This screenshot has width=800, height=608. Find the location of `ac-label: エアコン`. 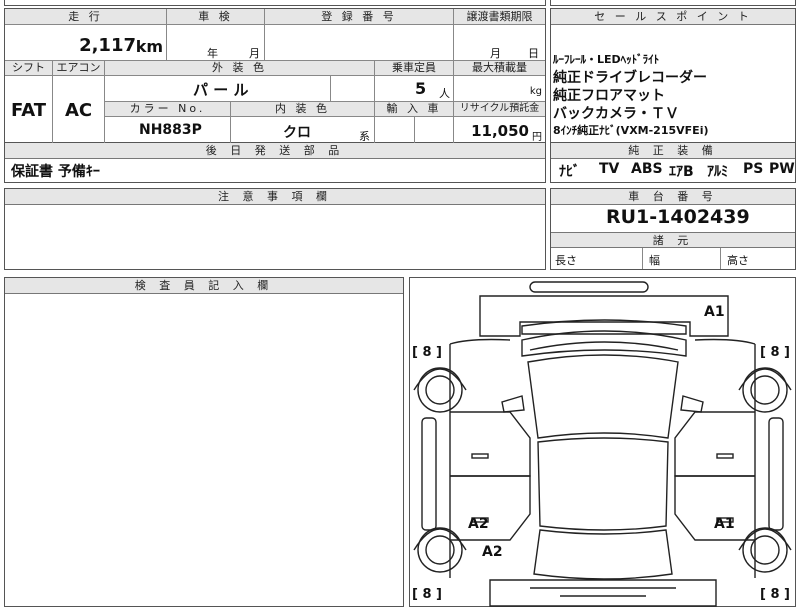

ac-label: エアコン is located at coordinates (79, 68).